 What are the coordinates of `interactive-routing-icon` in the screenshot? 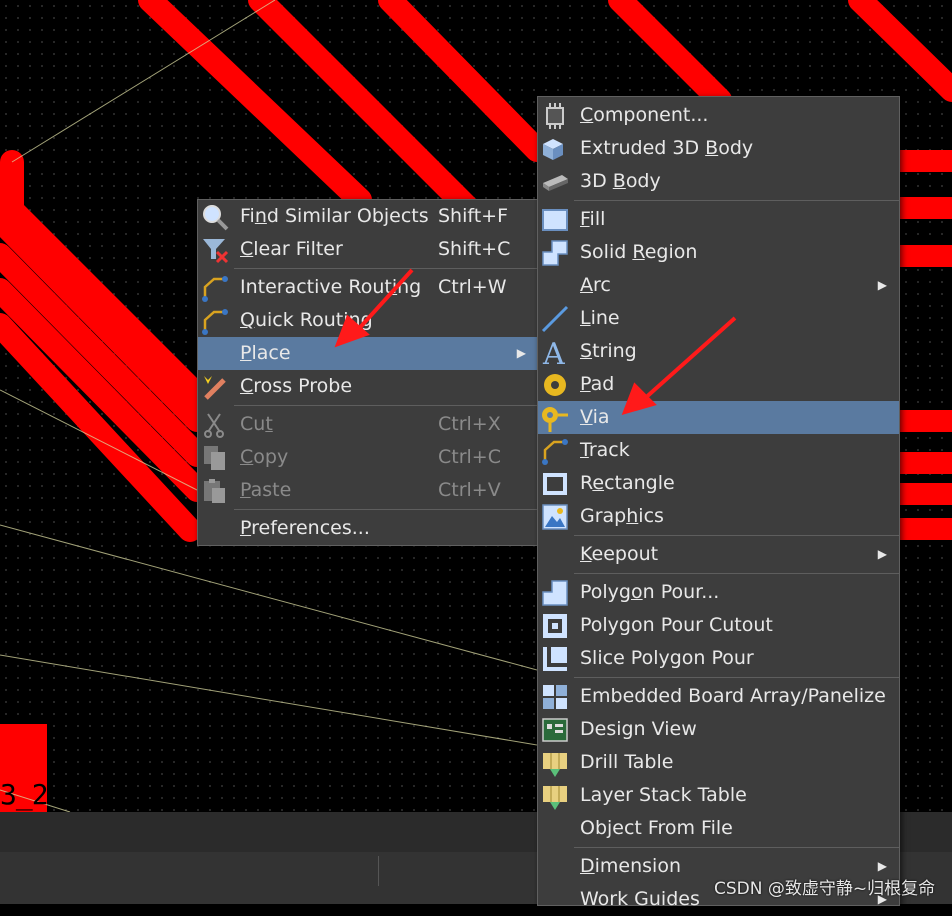 It's located at (215, 288).